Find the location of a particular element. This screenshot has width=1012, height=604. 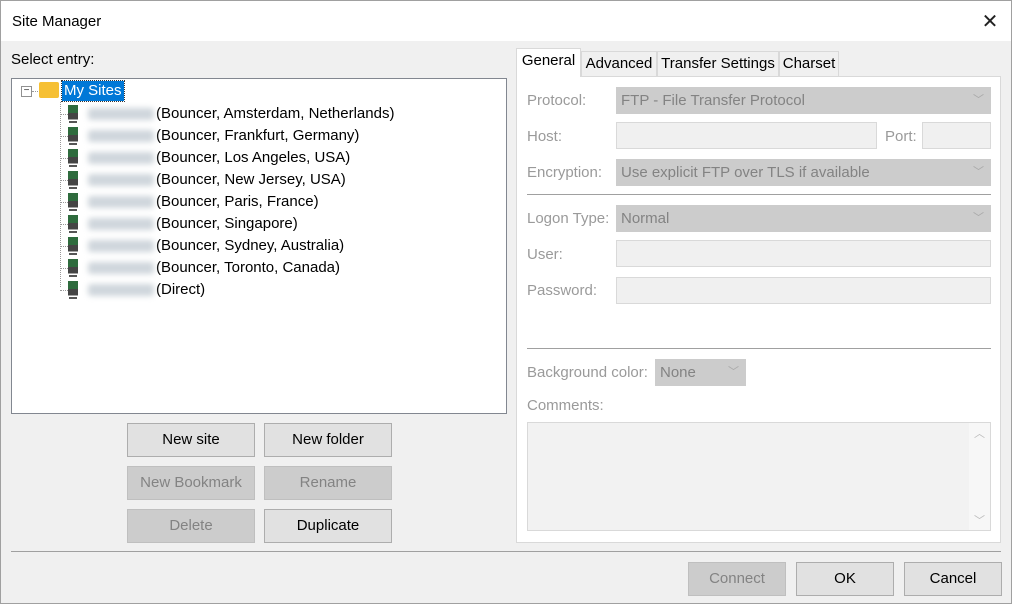

tab-charset: Charset is located at coordinates (809, 64).